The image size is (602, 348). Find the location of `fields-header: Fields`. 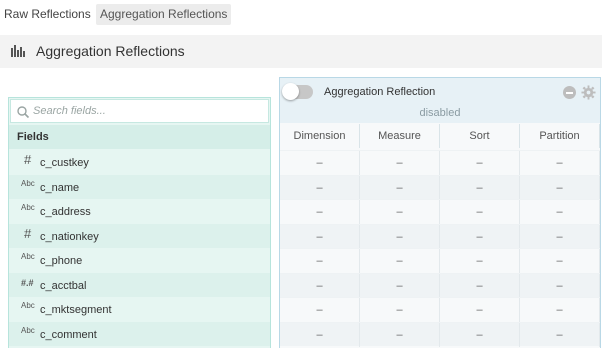

fields-header: Fields is located at coordinates (139, 137).